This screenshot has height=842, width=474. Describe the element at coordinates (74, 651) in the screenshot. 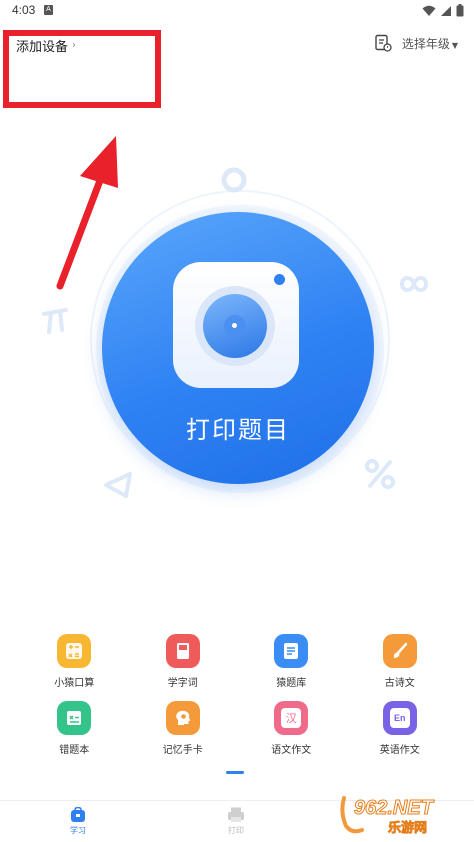

I see `calculator-icon` at that location.